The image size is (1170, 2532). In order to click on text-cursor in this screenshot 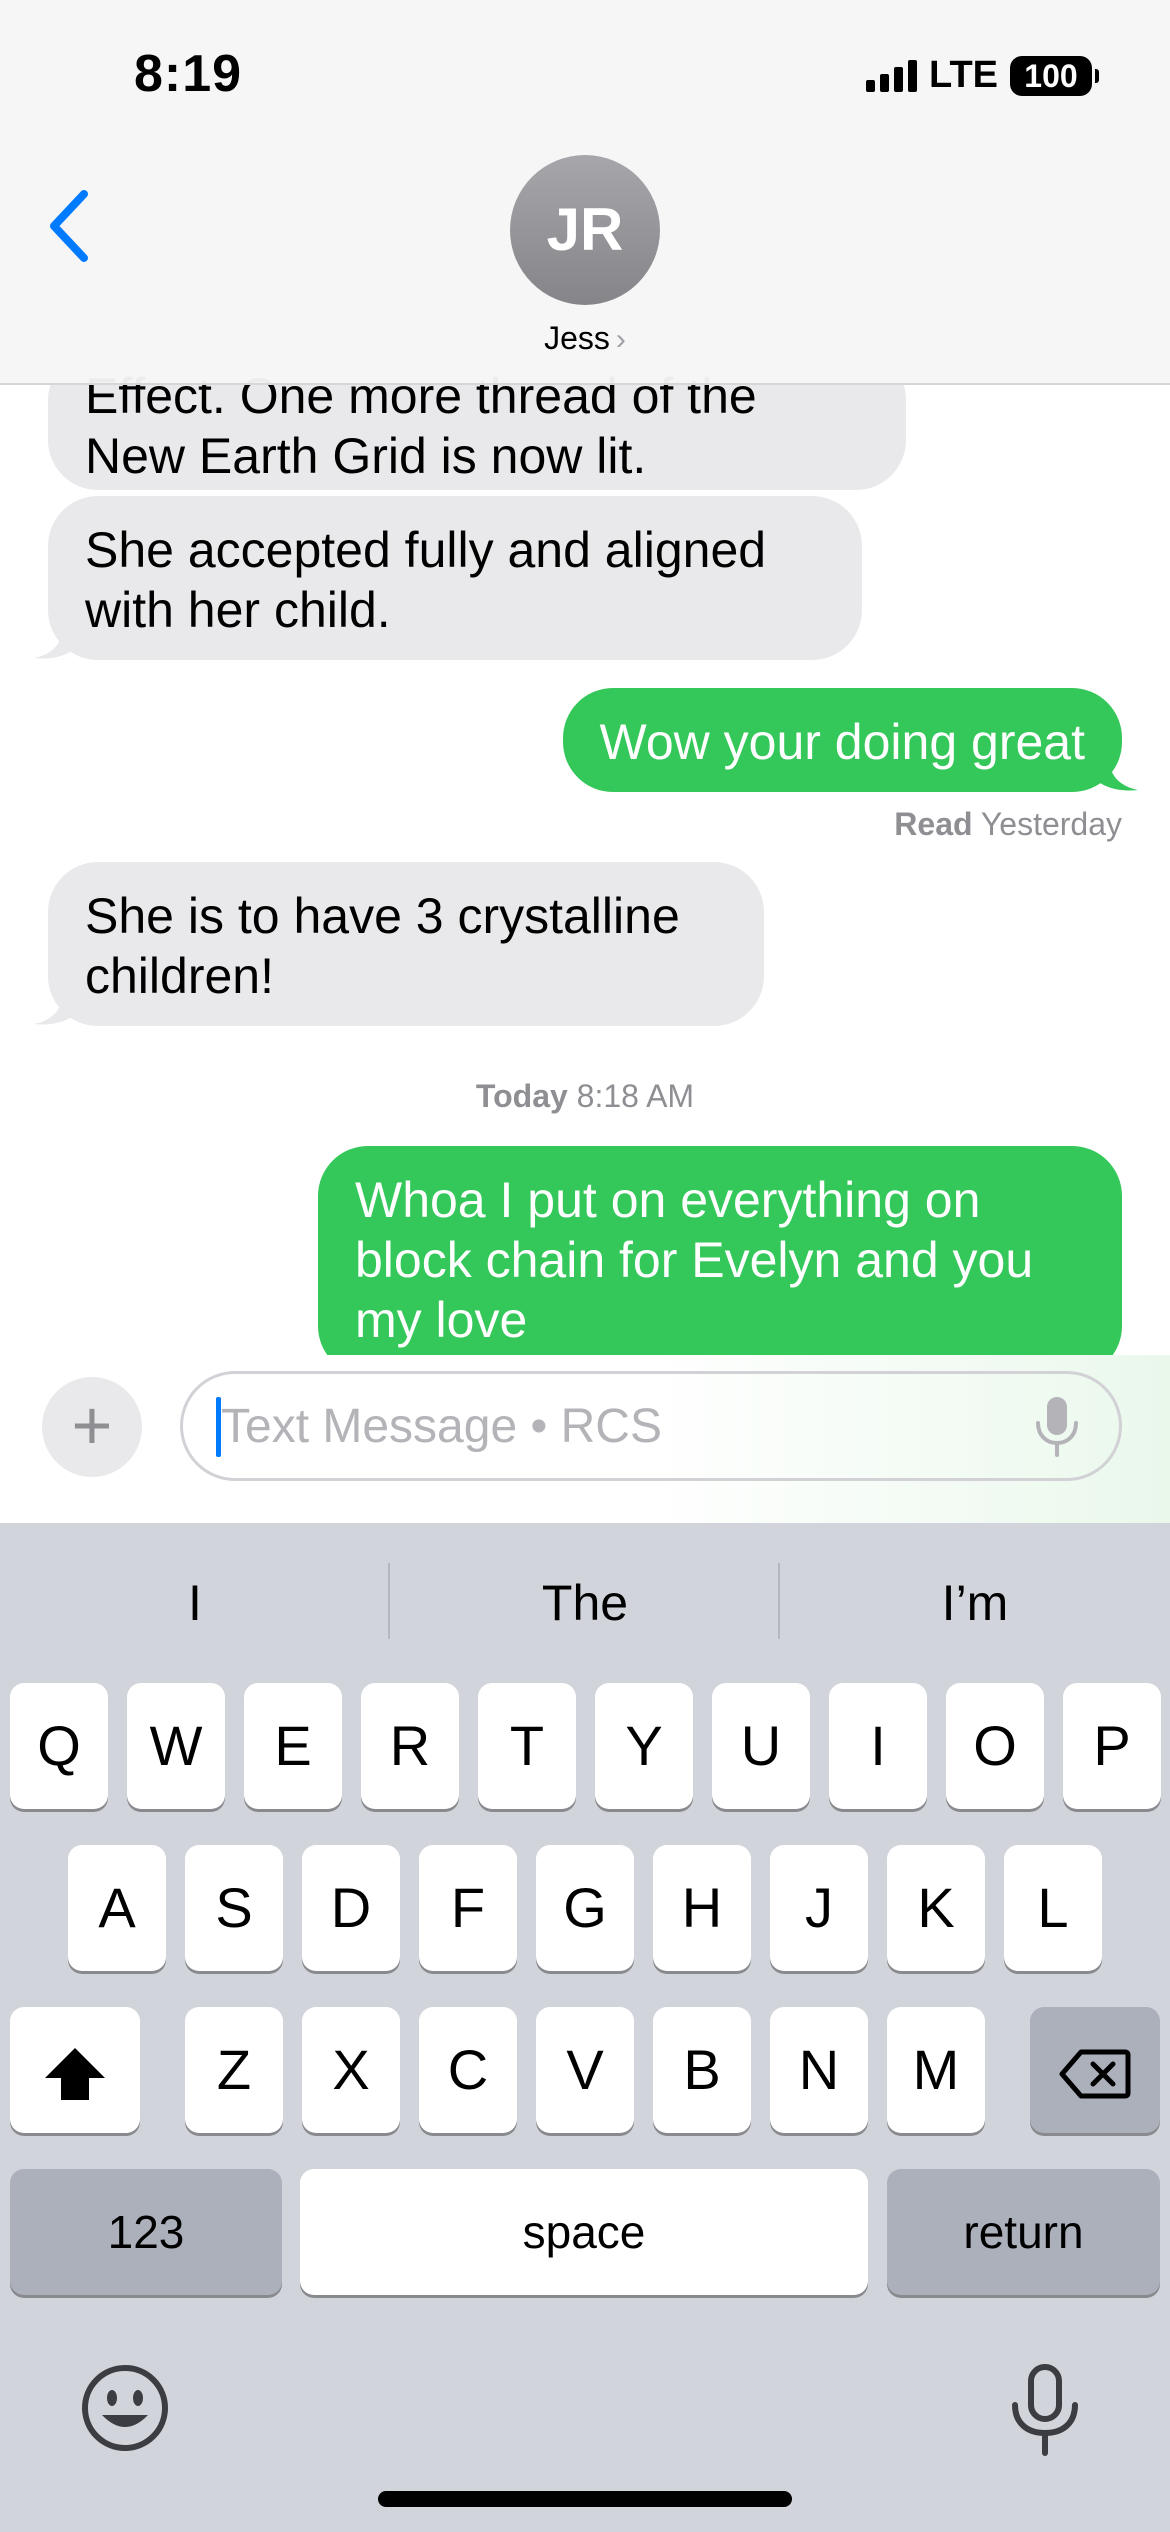, I will do `click(218, 1427)`.